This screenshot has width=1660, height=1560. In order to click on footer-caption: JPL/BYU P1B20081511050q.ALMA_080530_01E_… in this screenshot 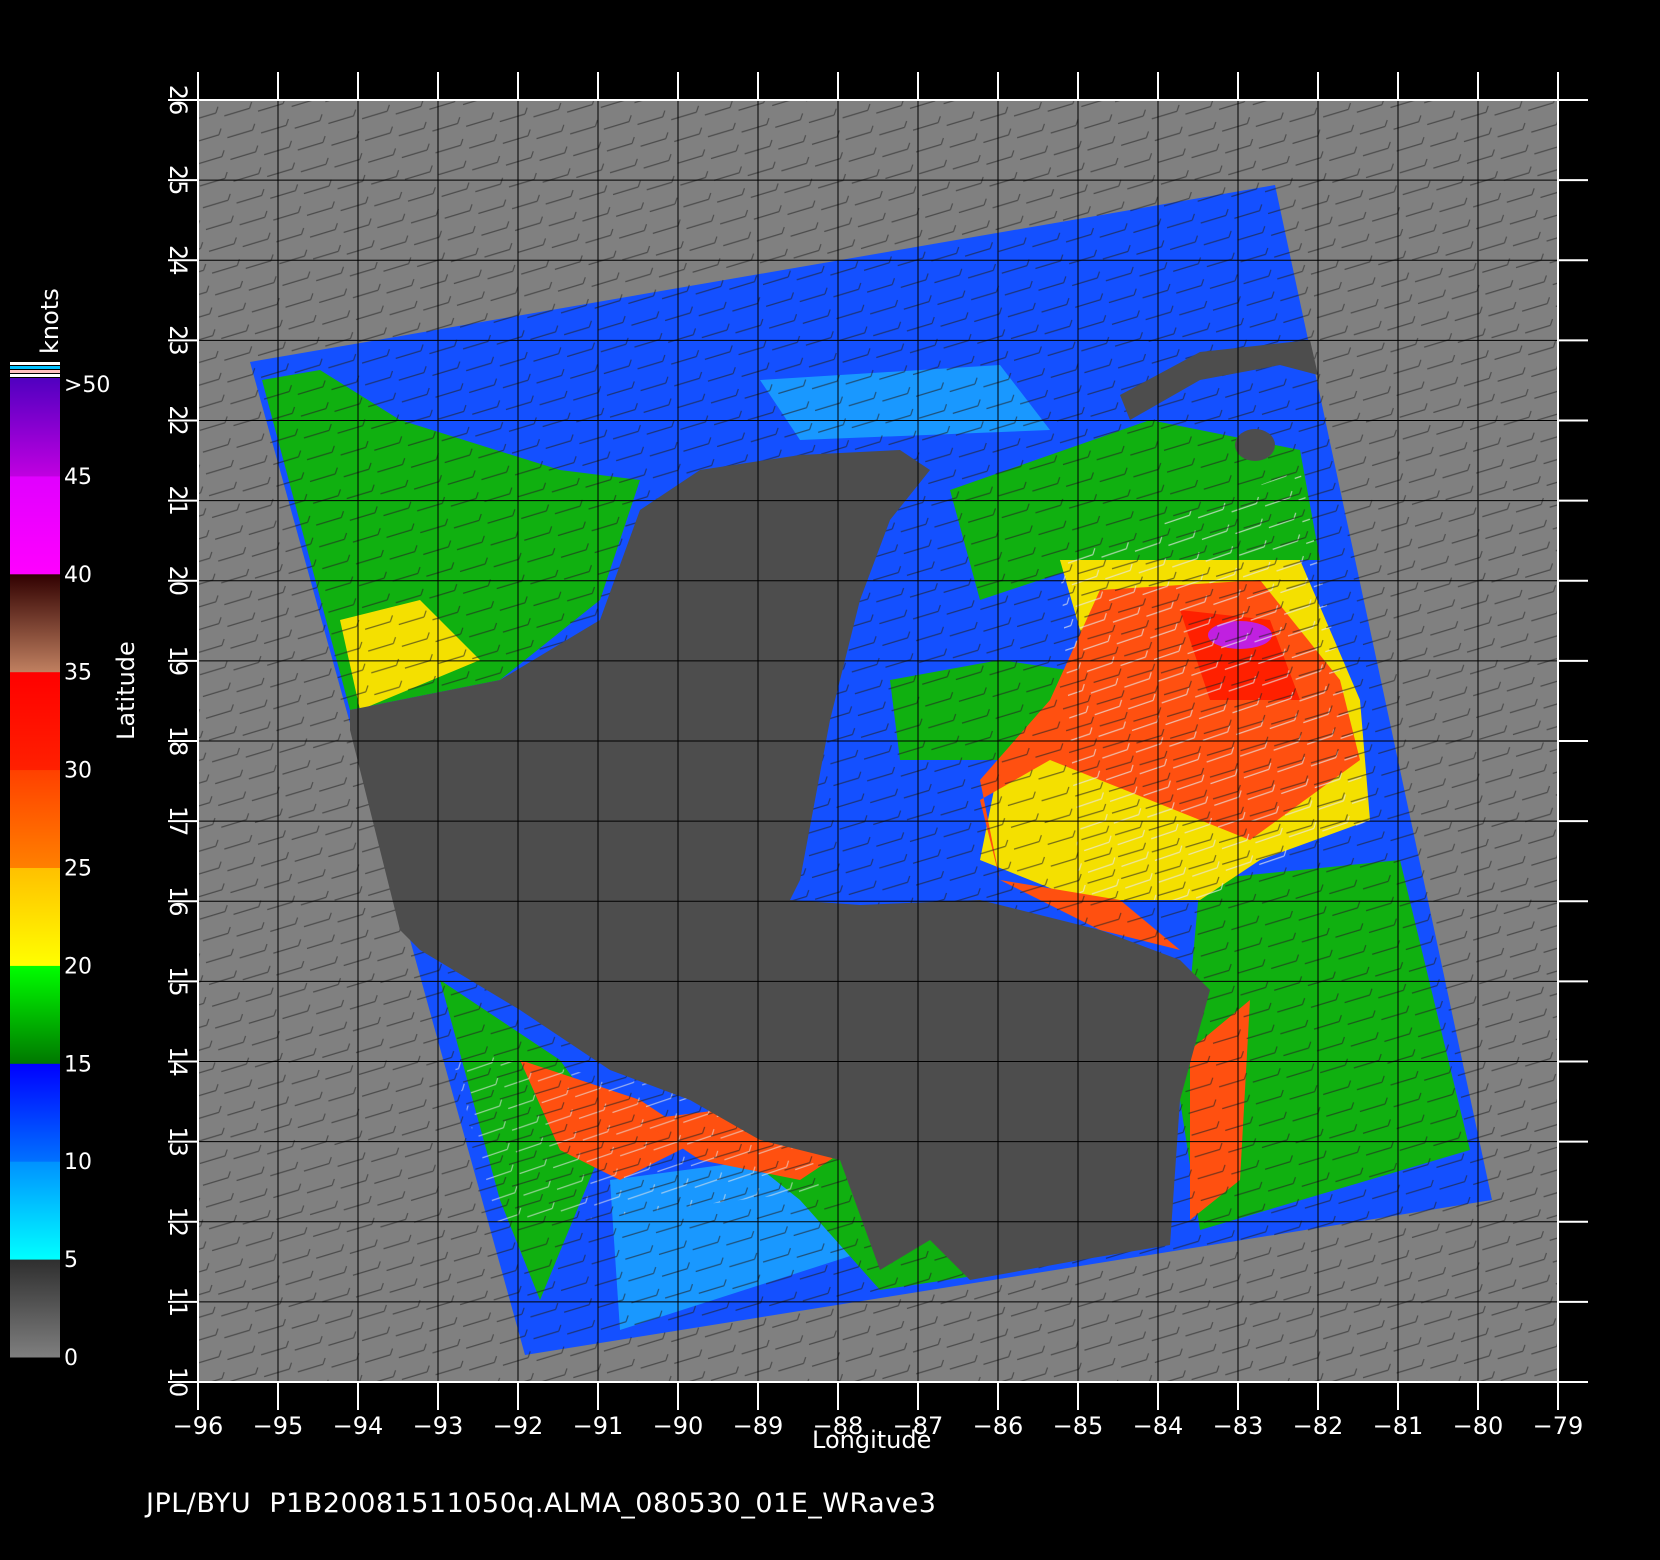, I will do `click(541, 1503)`.